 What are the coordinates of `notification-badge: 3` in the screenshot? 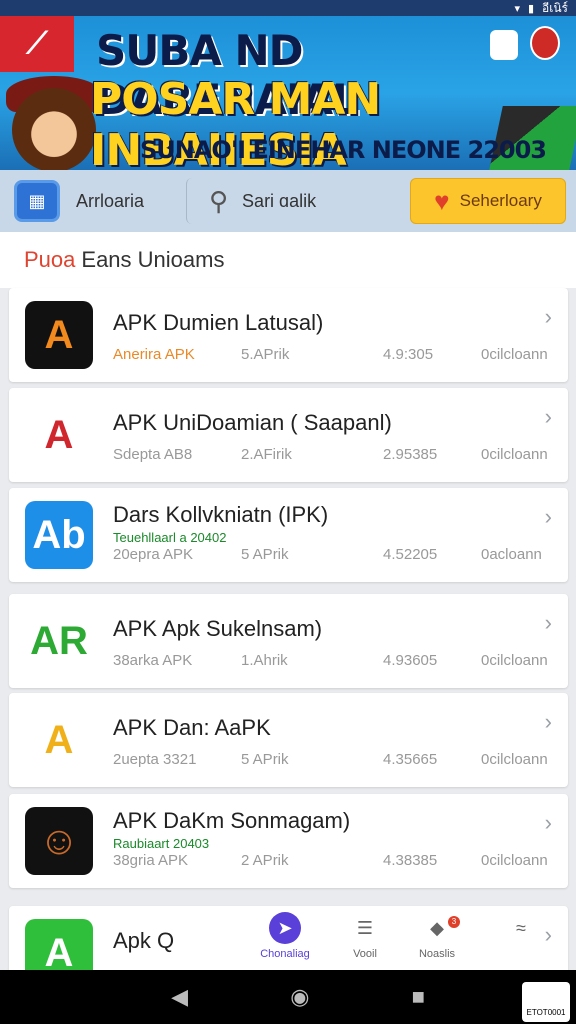 It's located at (454, 922).